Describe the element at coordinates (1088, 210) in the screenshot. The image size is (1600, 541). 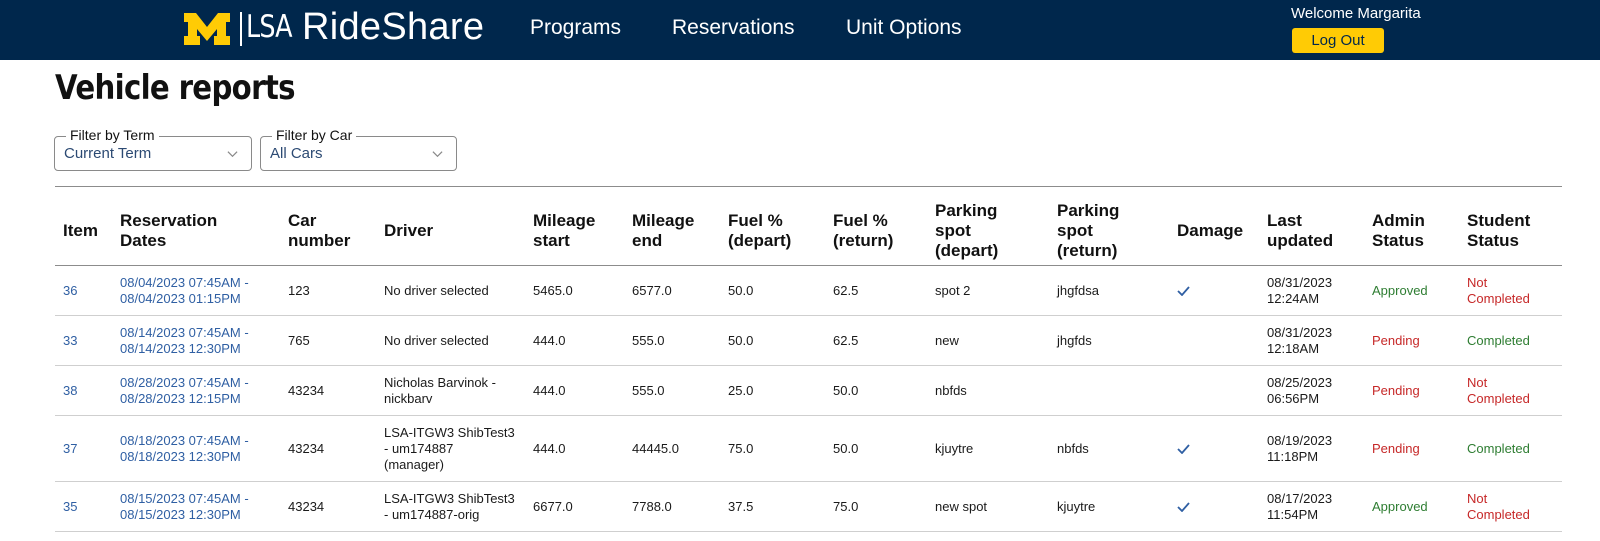
I see `column-header-line: Parking` at that location.